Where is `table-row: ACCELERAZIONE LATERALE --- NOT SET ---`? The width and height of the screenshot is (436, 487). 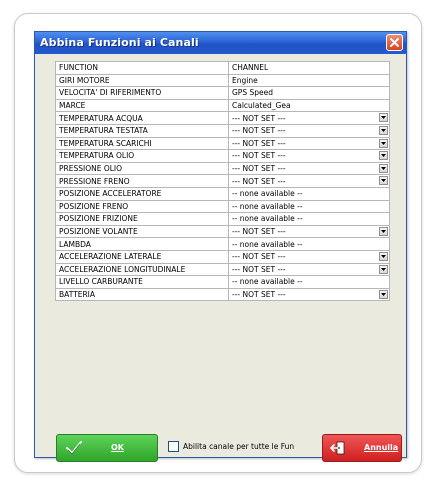 table-row: ACCELERAZIONE LATERALE --- NOT SET --- is located at coordinates (222, 256).